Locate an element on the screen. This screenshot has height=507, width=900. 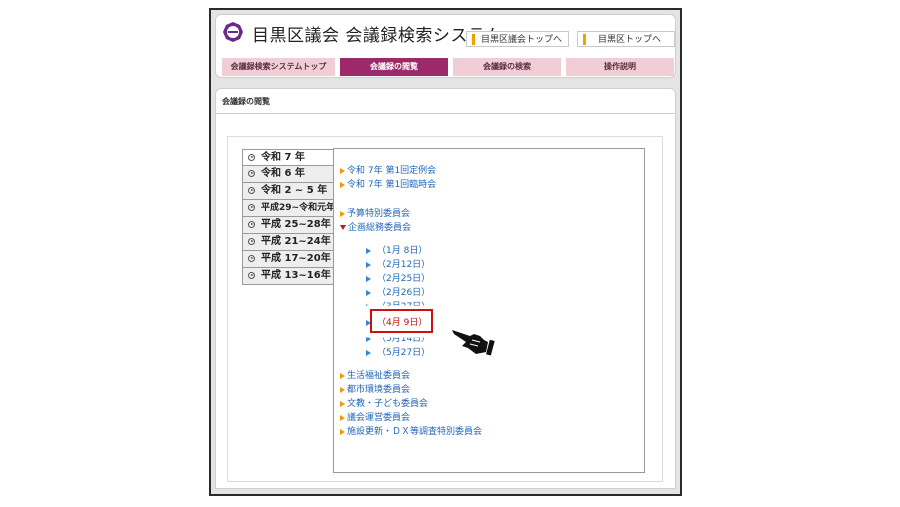
year-item: 平成 25~28年 is located at coordinates (288, 225).